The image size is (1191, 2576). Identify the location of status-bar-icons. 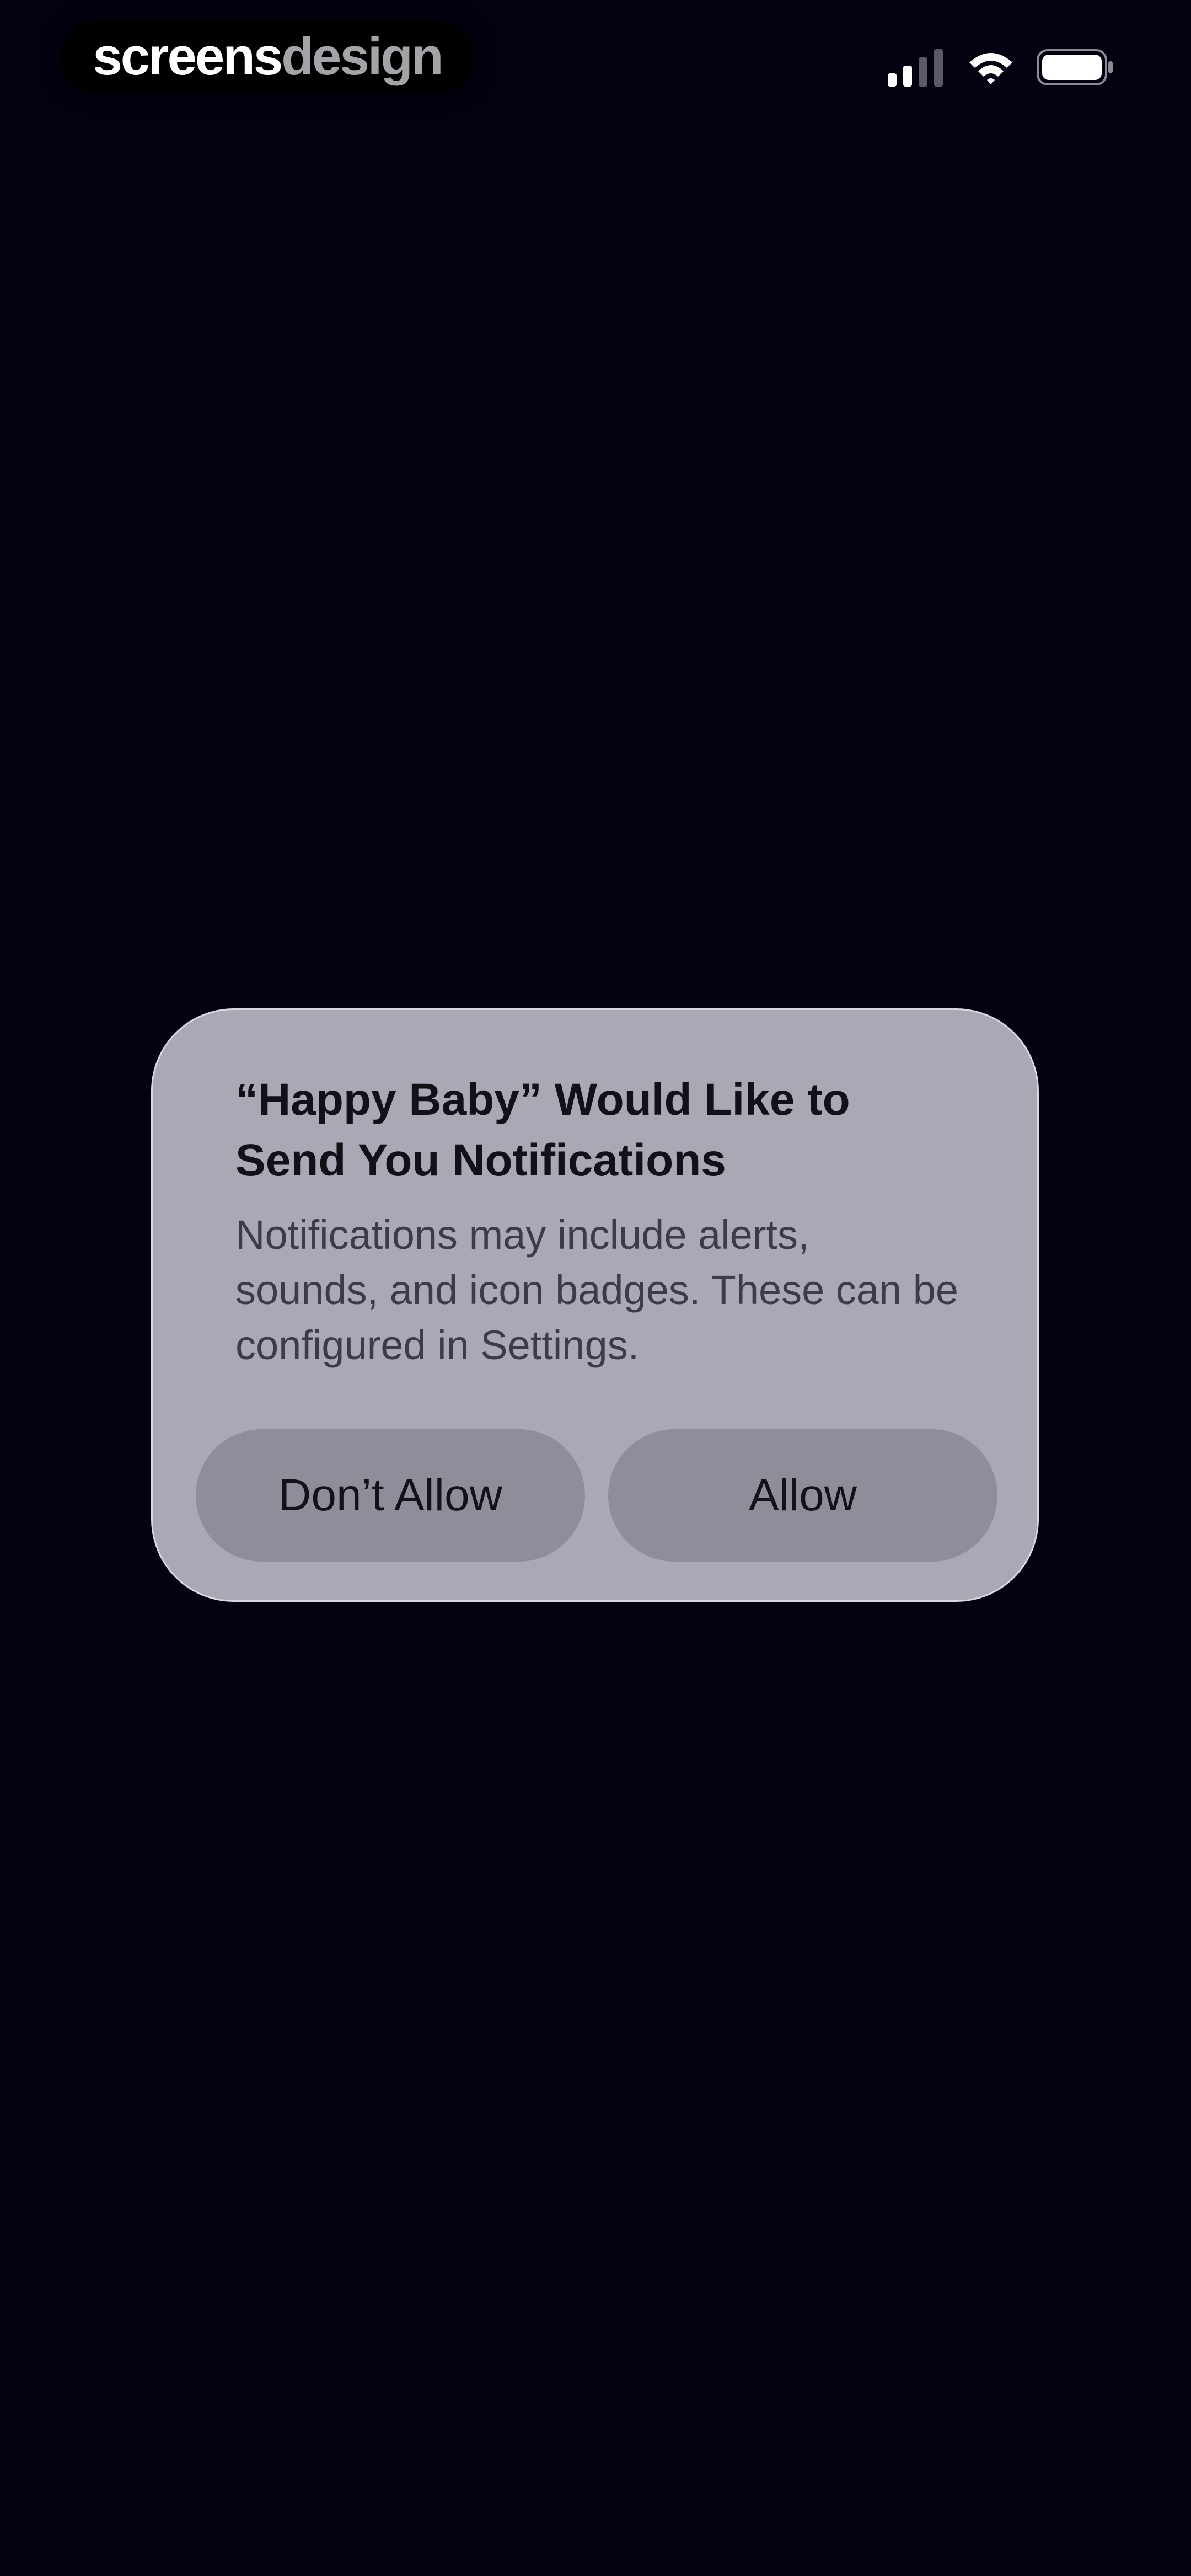
(1001, 67).